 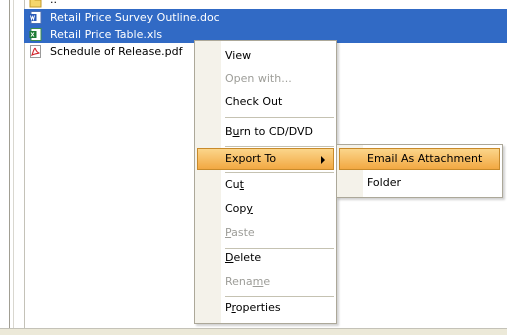 I want to click on menu-item-rename: Rename, so click(x=265, y=282).